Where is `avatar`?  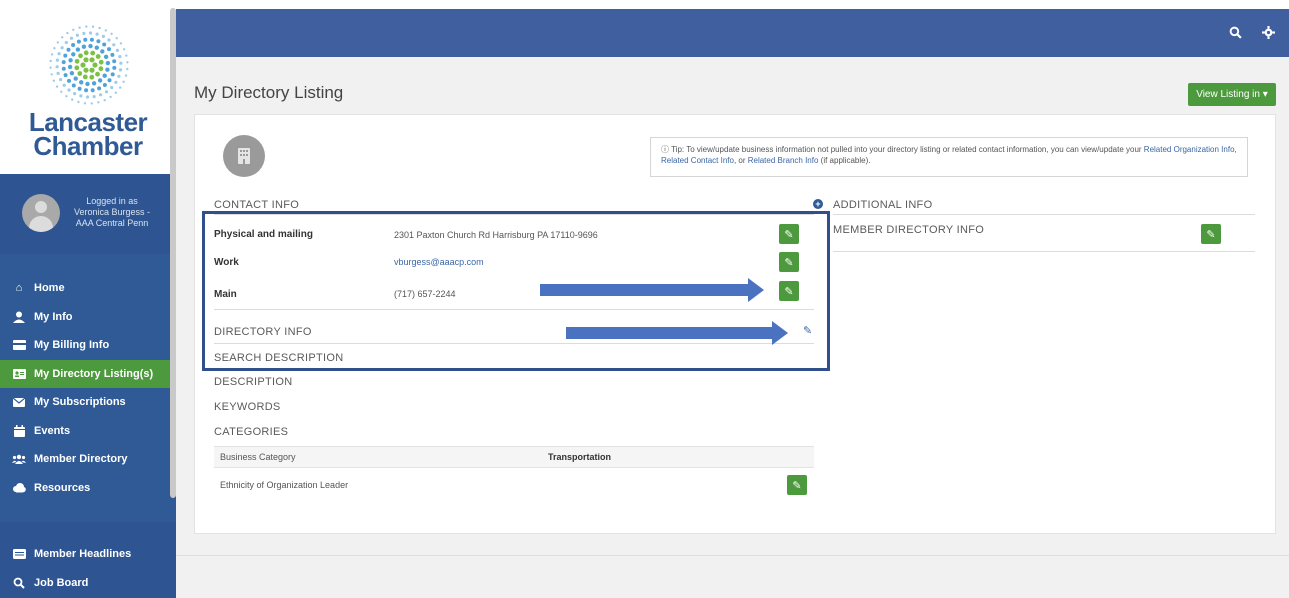 avatar is located at coordinates (41, 213).